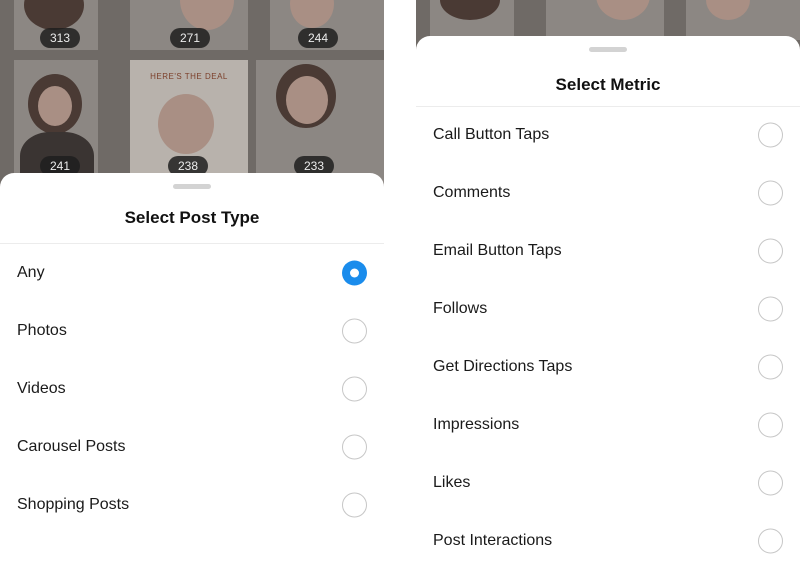  What do you see at coordinates (460, 308) in the screenshot?
I see `option-label: Follows` at bounding box center [460, 308].